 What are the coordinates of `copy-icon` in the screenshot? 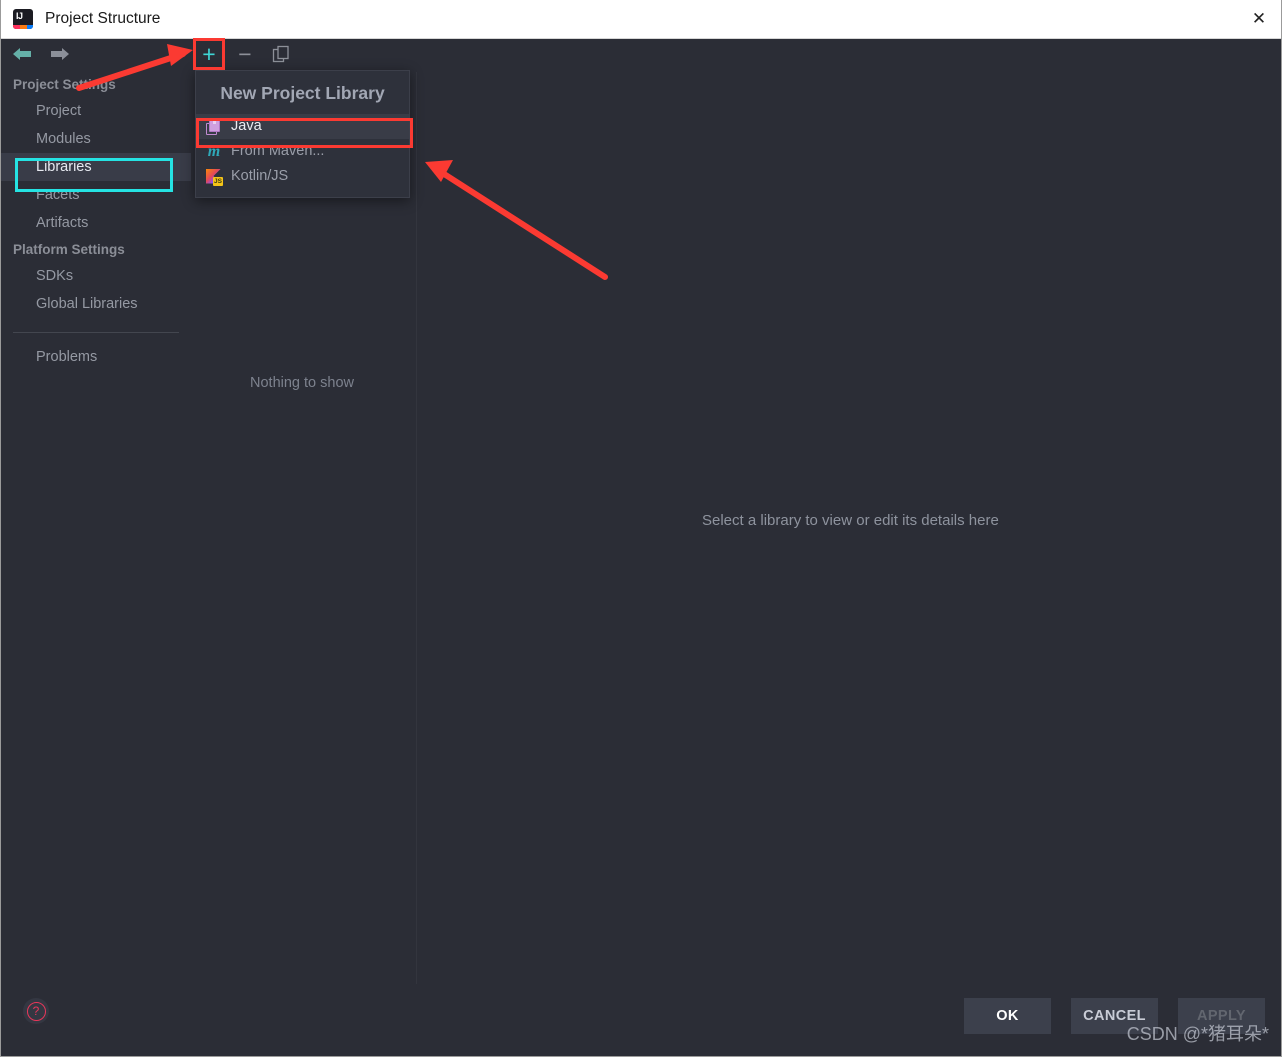 It's located at (280, 53).